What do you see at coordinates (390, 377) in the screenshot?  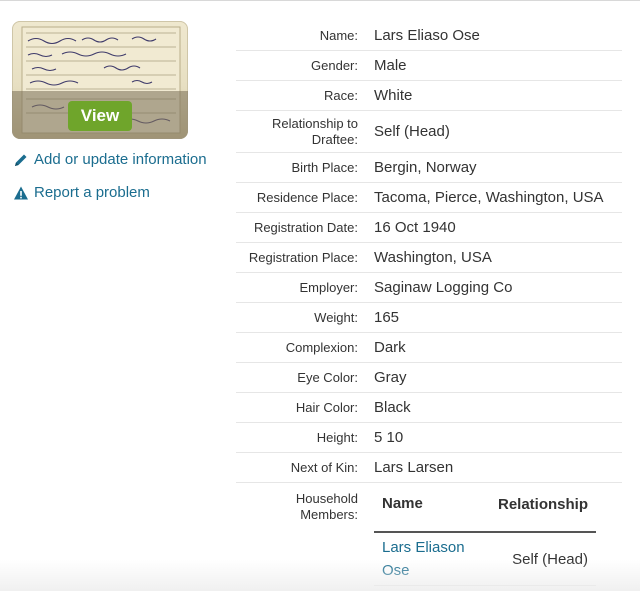 I see `detail-value: Gray` at bounding box center [390, 377].